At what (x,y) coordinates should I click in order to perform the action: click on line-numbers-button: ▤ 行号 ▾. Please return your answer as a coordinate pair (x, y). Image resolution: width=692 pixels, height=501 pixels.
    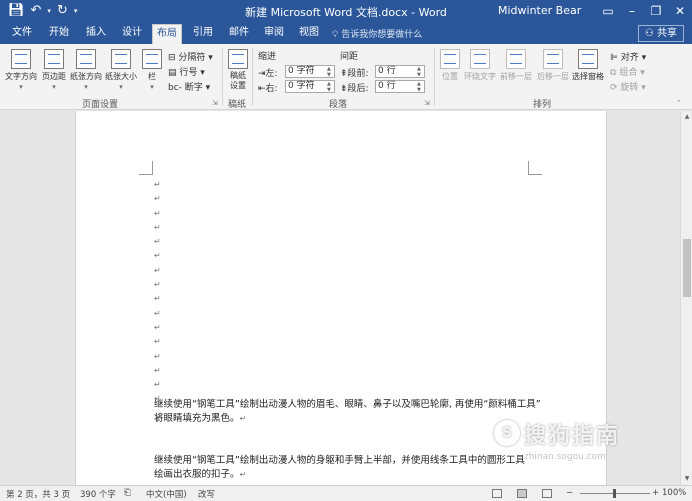
    Looking at the image, I should click on (186, 71).